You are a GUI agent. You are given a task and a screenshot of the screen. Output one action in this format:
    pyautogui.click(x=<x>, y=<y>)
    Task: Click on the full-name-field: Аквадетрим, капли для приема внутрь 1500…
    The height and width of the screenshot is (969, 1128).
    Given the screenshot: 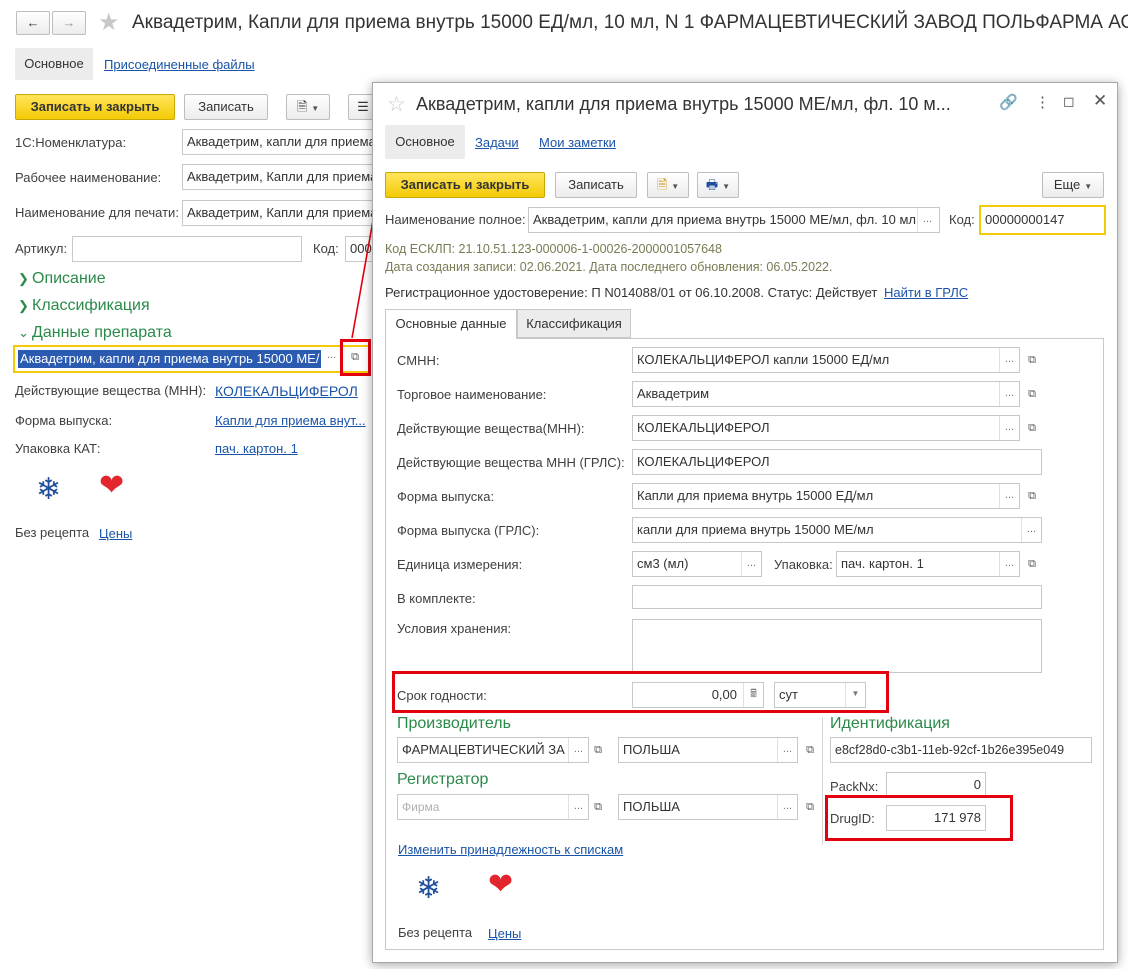 What is the action you would take?
    pyautogui.click(x=734, y=220)
    